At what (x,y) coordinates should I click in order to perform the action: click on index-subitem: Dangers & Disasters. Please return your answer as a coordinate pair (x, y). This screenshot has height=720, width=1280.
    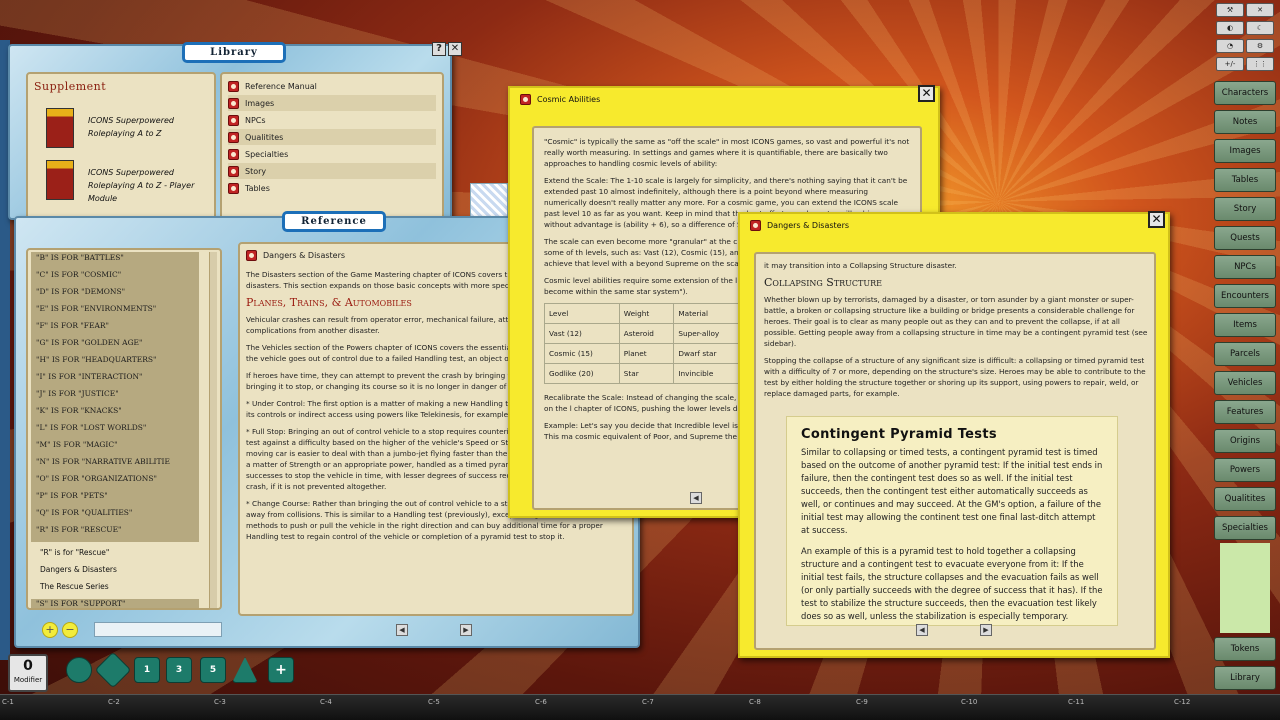
    Looking at the image, I should click on (78, 569).